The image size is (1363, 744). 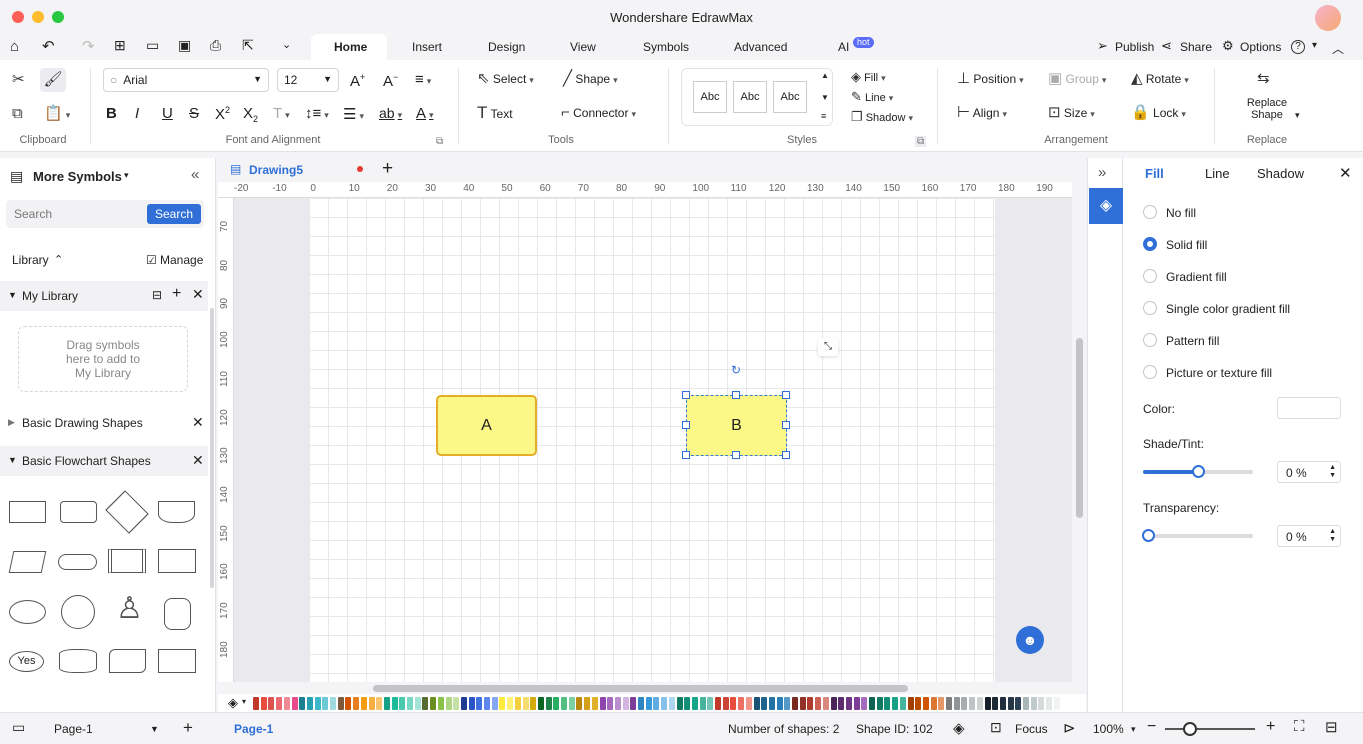 I want to click on text-align-icon: ≡ ▾, so click(x=423, y=79).